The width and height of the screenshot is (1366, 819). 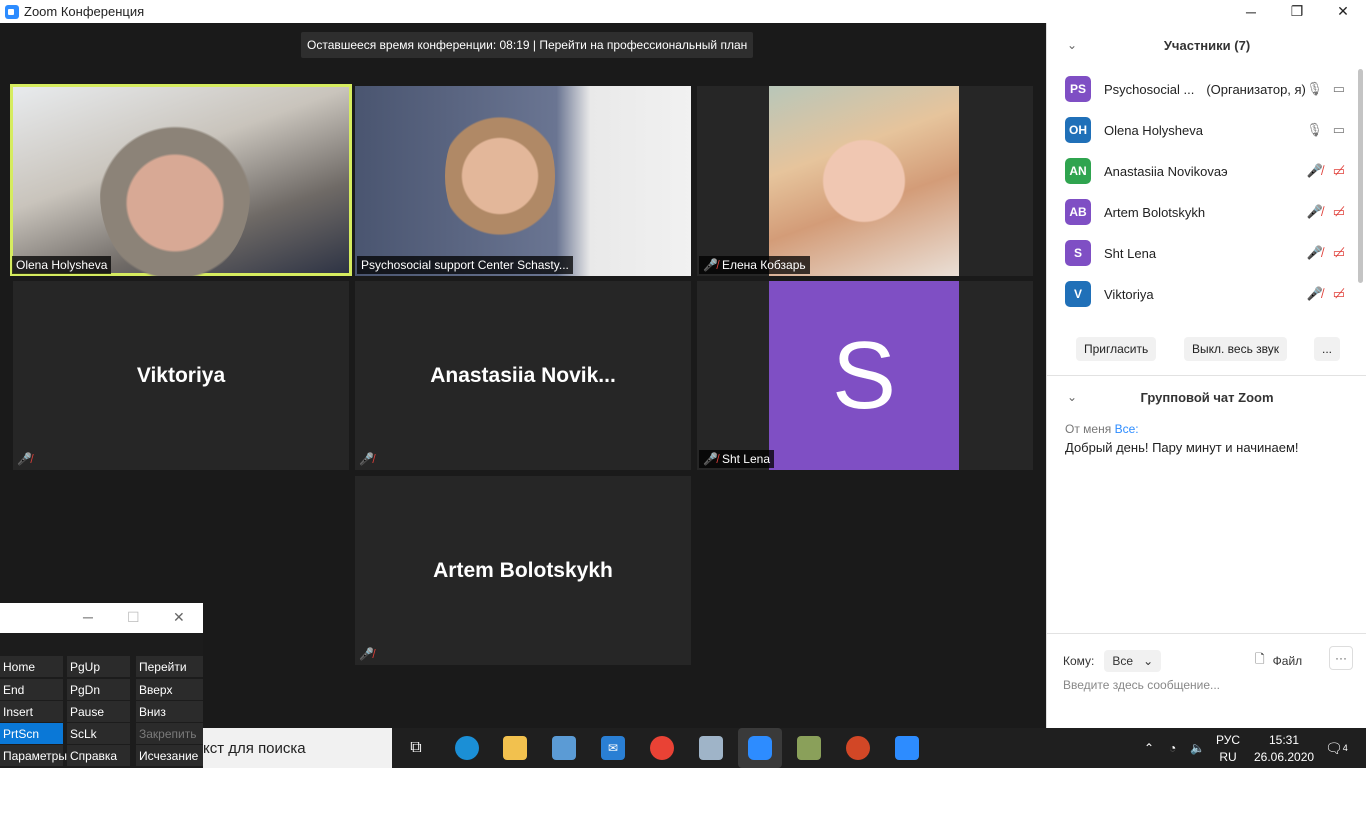 What do you see at coordinates (98, 689) in the screenshot?
I see `osk-key: PgDn` at bounding box center [98, 689].